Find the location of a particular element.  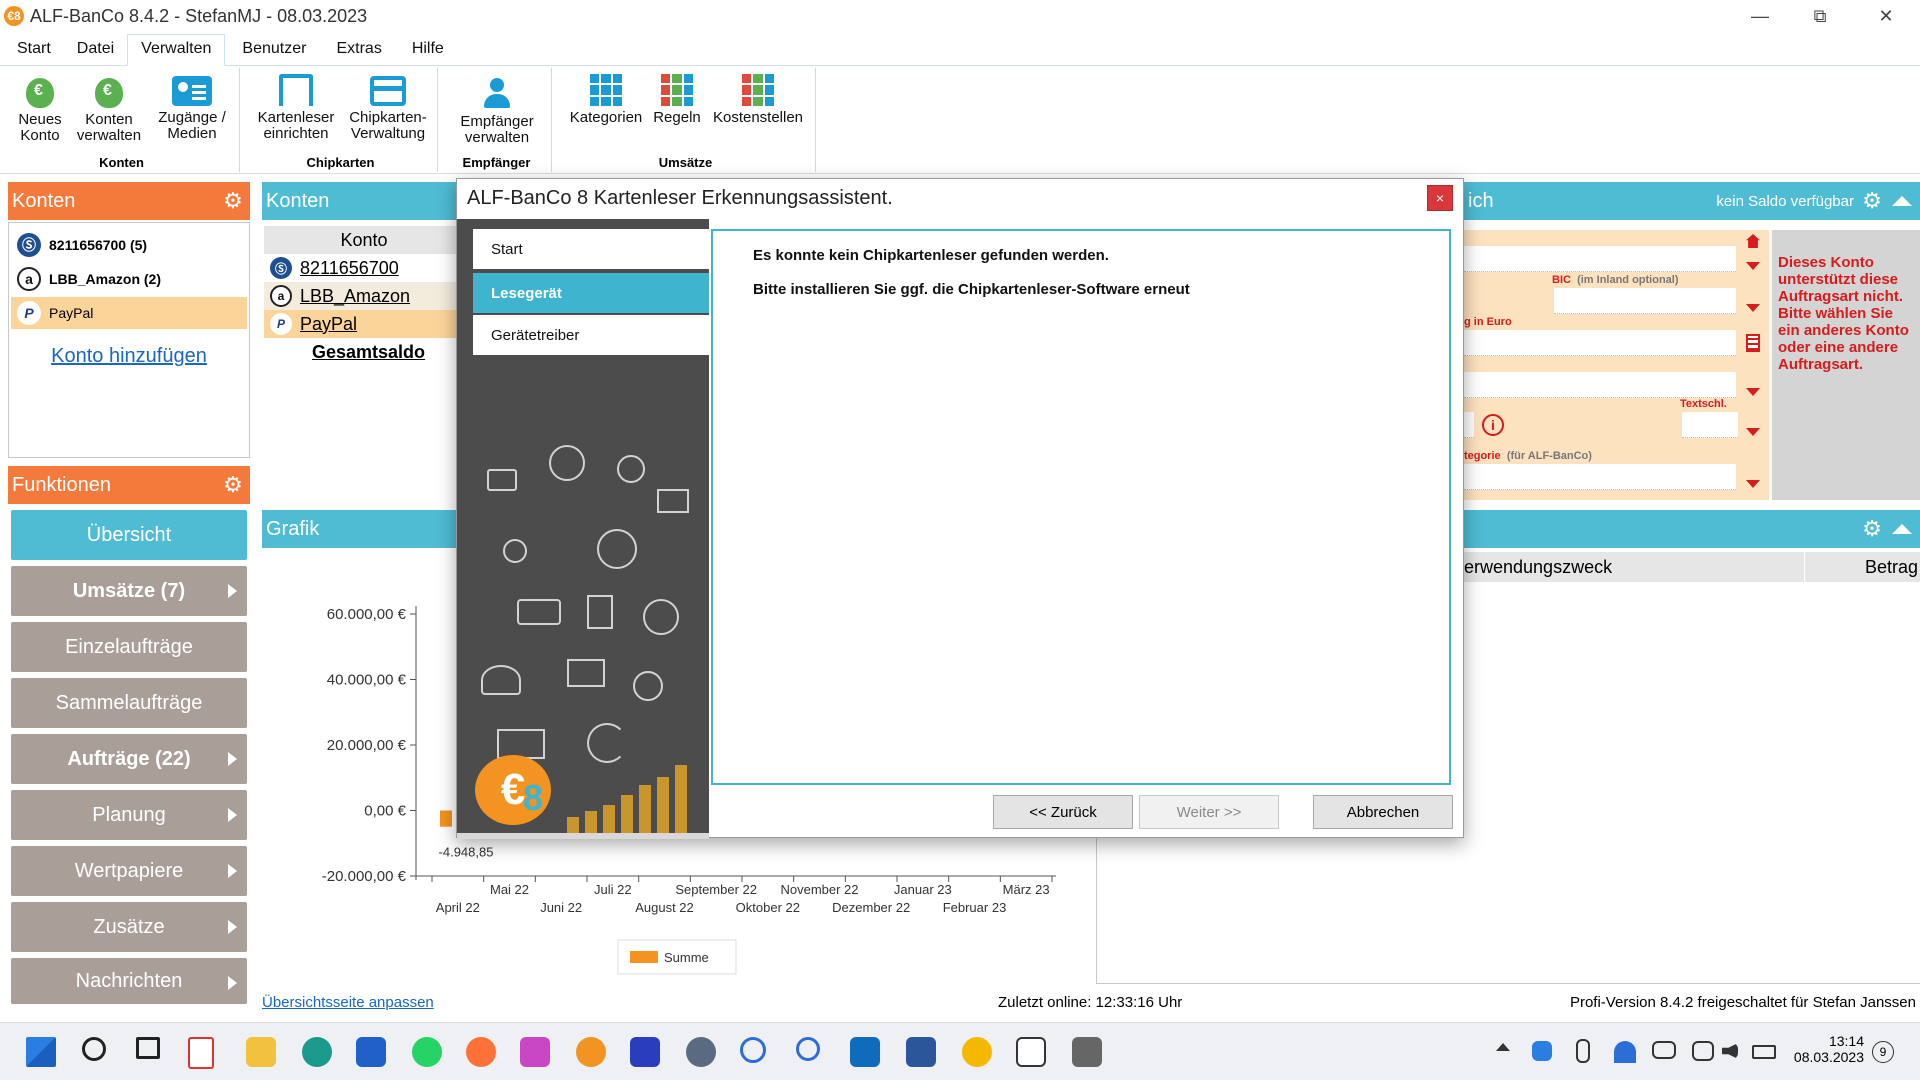

purpose-field is located at coordinates (1600, 385).